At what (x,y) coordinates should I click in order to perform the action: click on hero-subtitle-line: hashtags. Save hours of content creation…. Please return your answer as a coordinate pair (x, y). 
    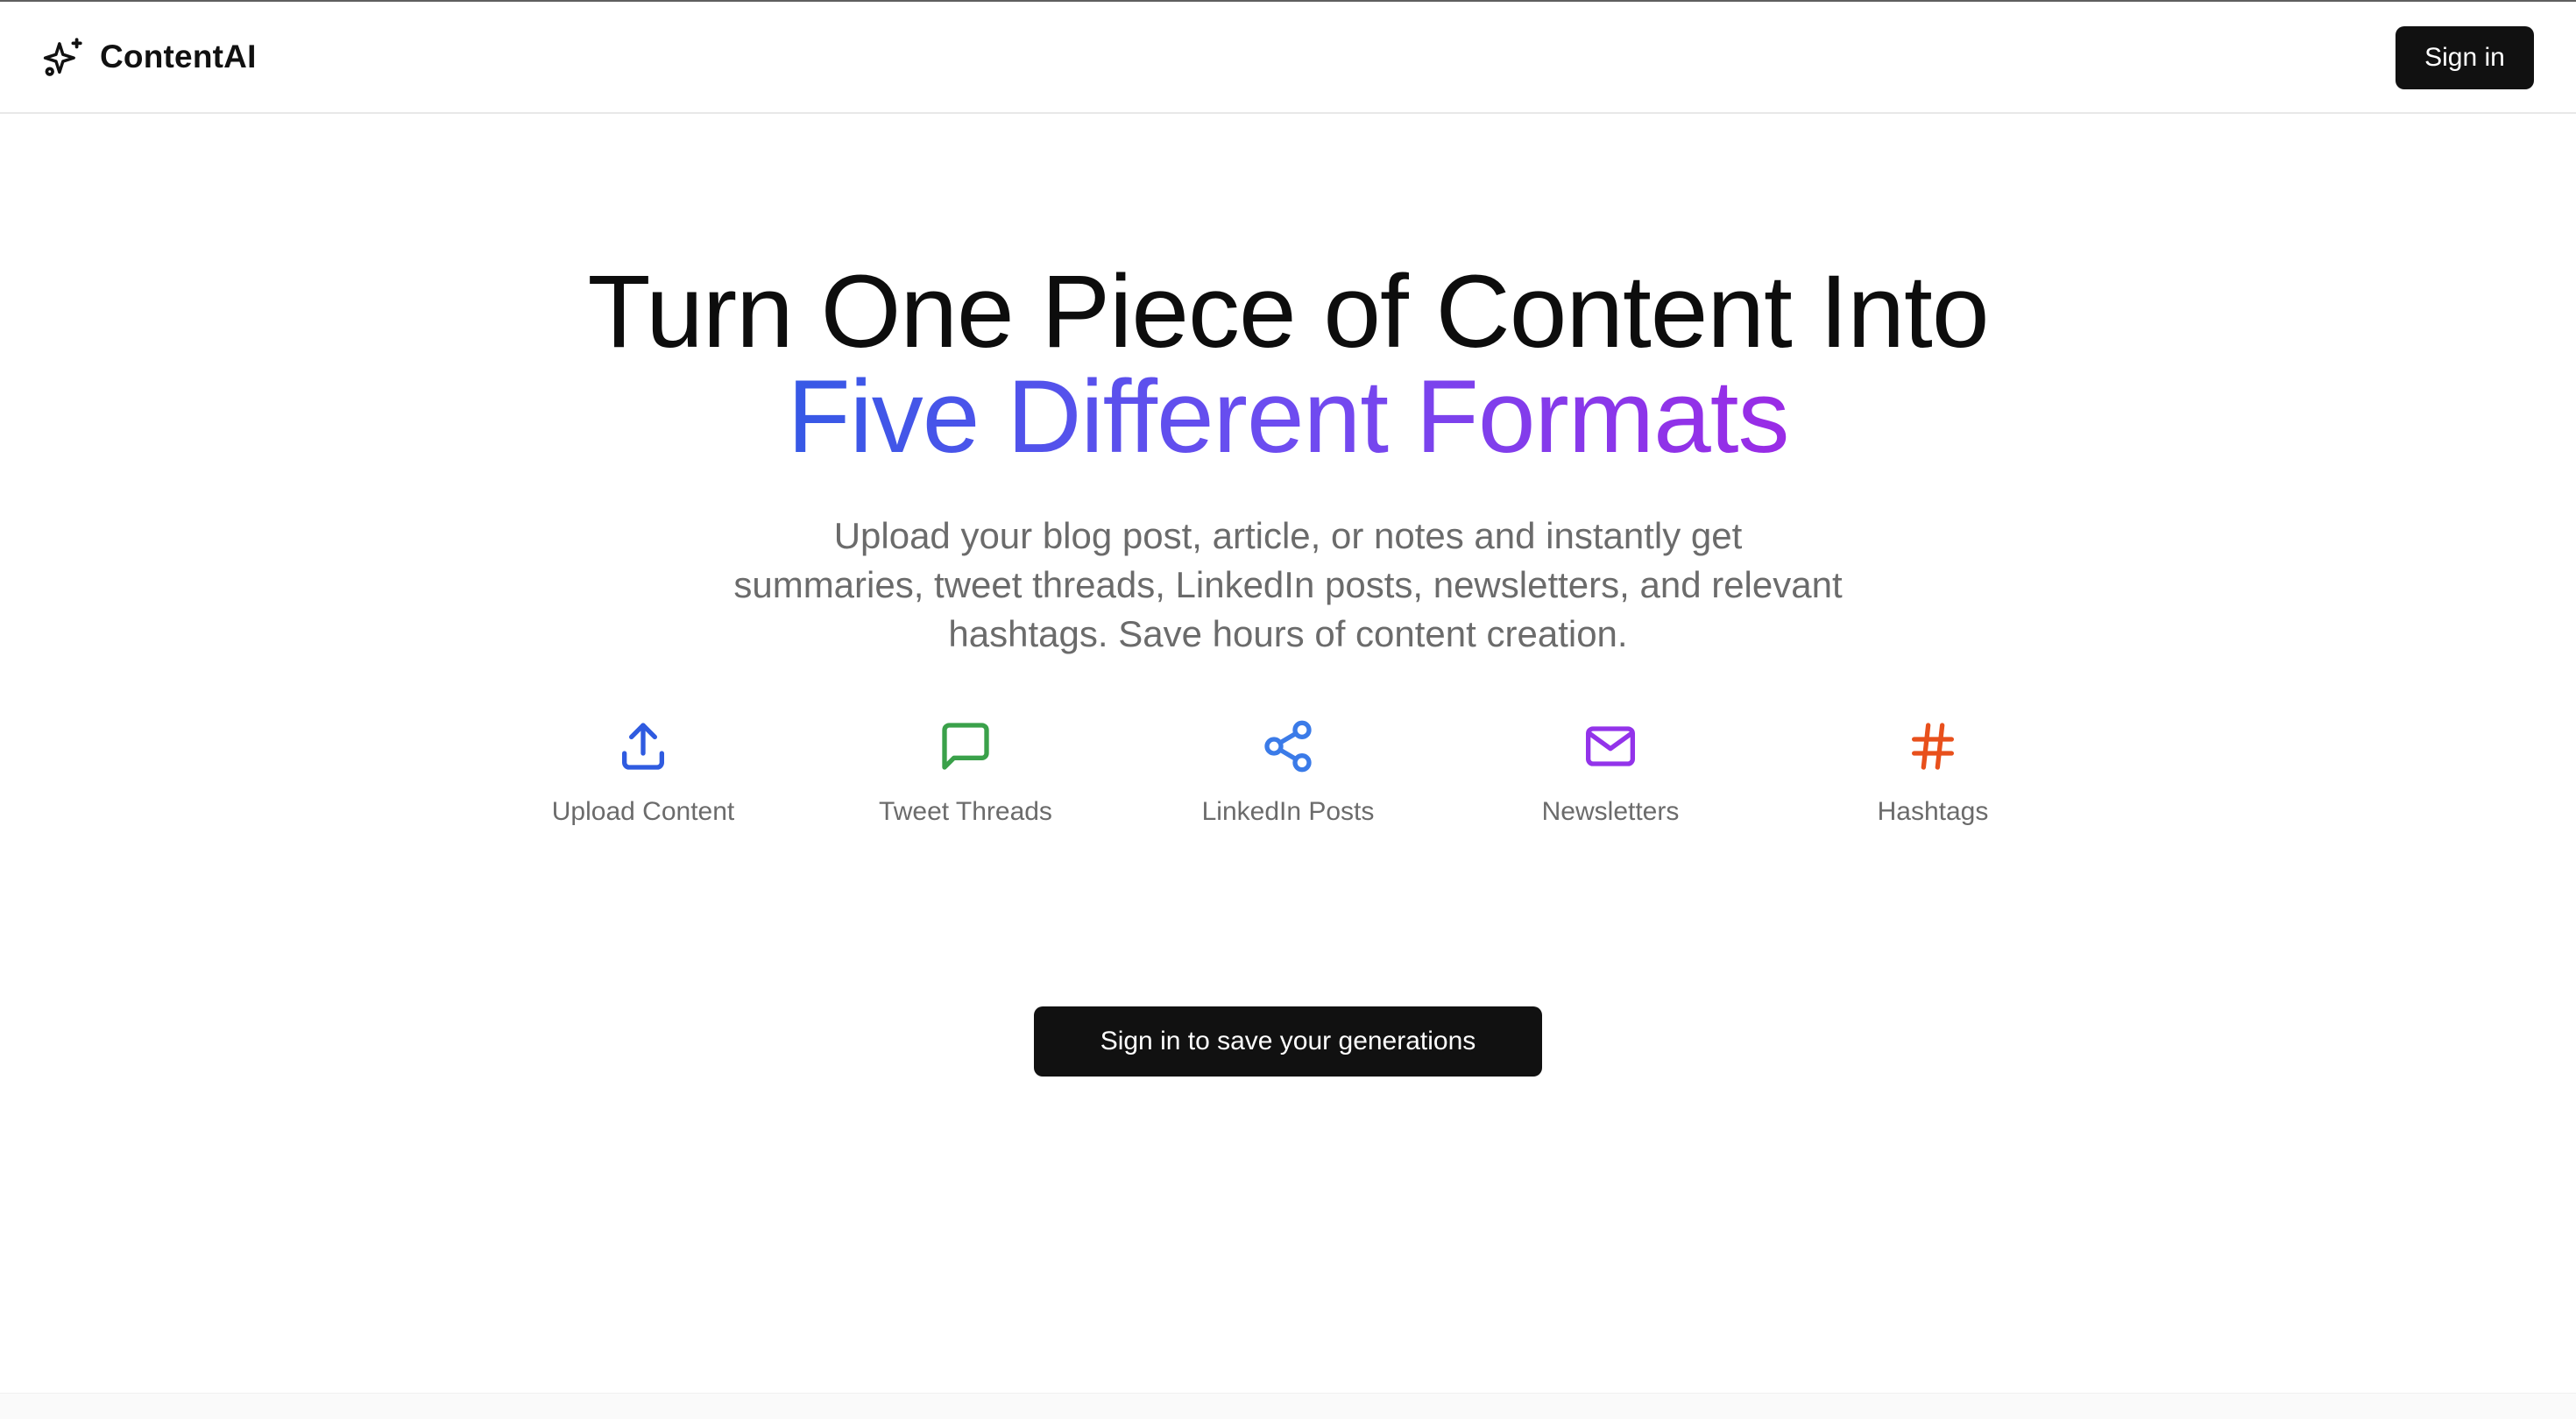
    Looking at the image, I should click on (1288, 633).